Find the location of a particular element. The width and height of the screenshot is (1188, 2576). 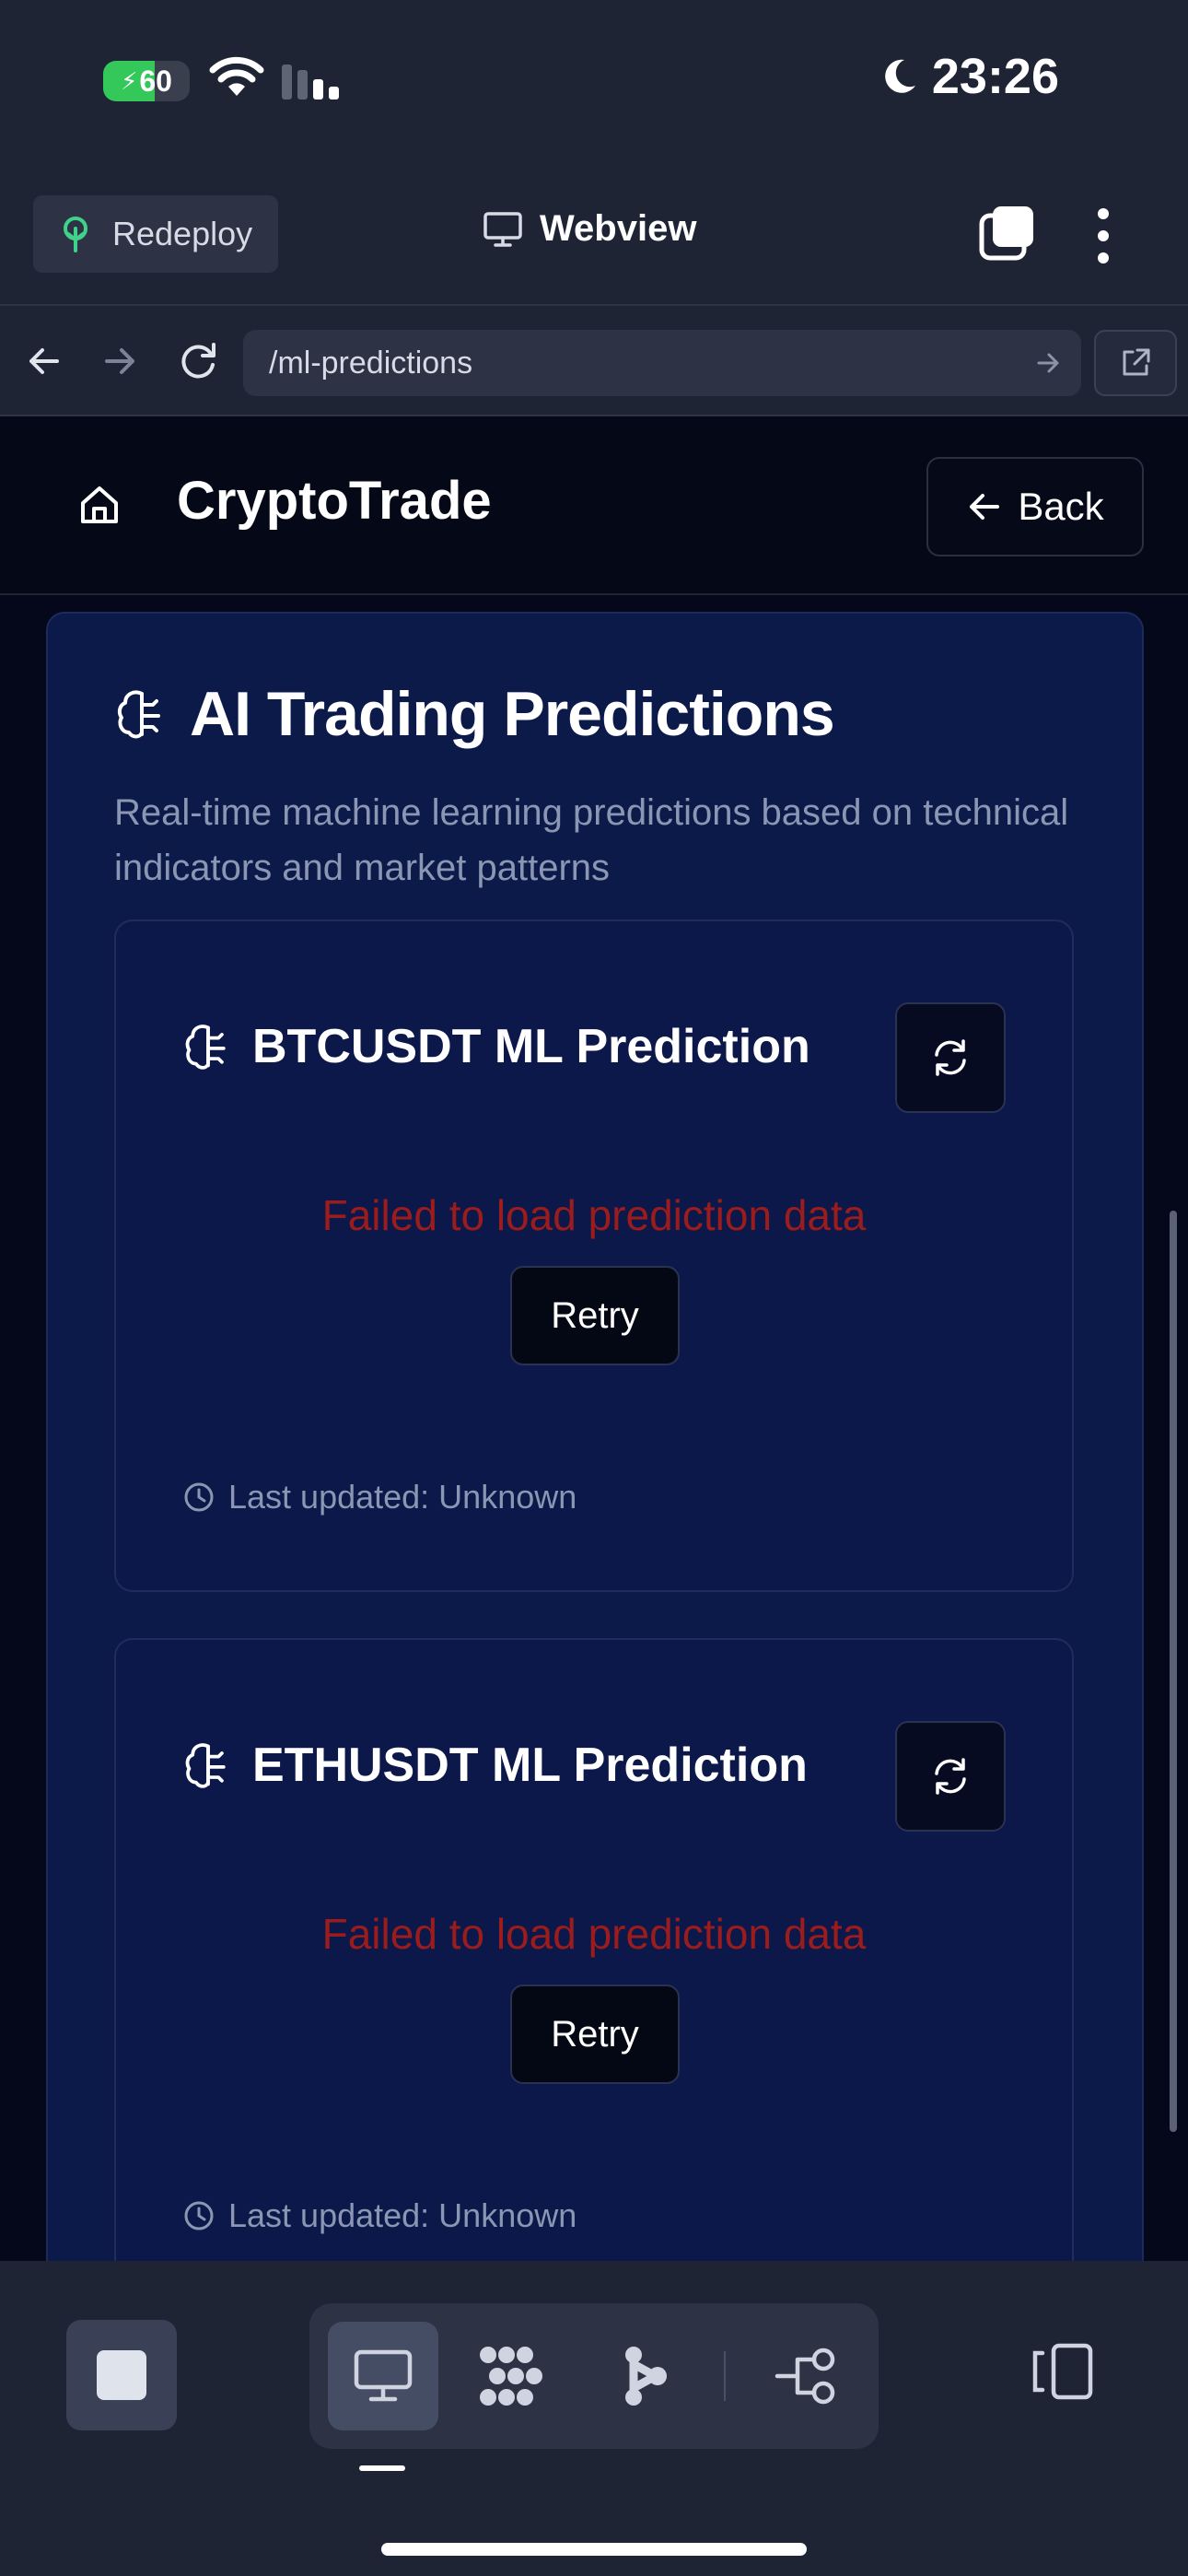

webview-tool-button is located at coordinates (383, 2376).